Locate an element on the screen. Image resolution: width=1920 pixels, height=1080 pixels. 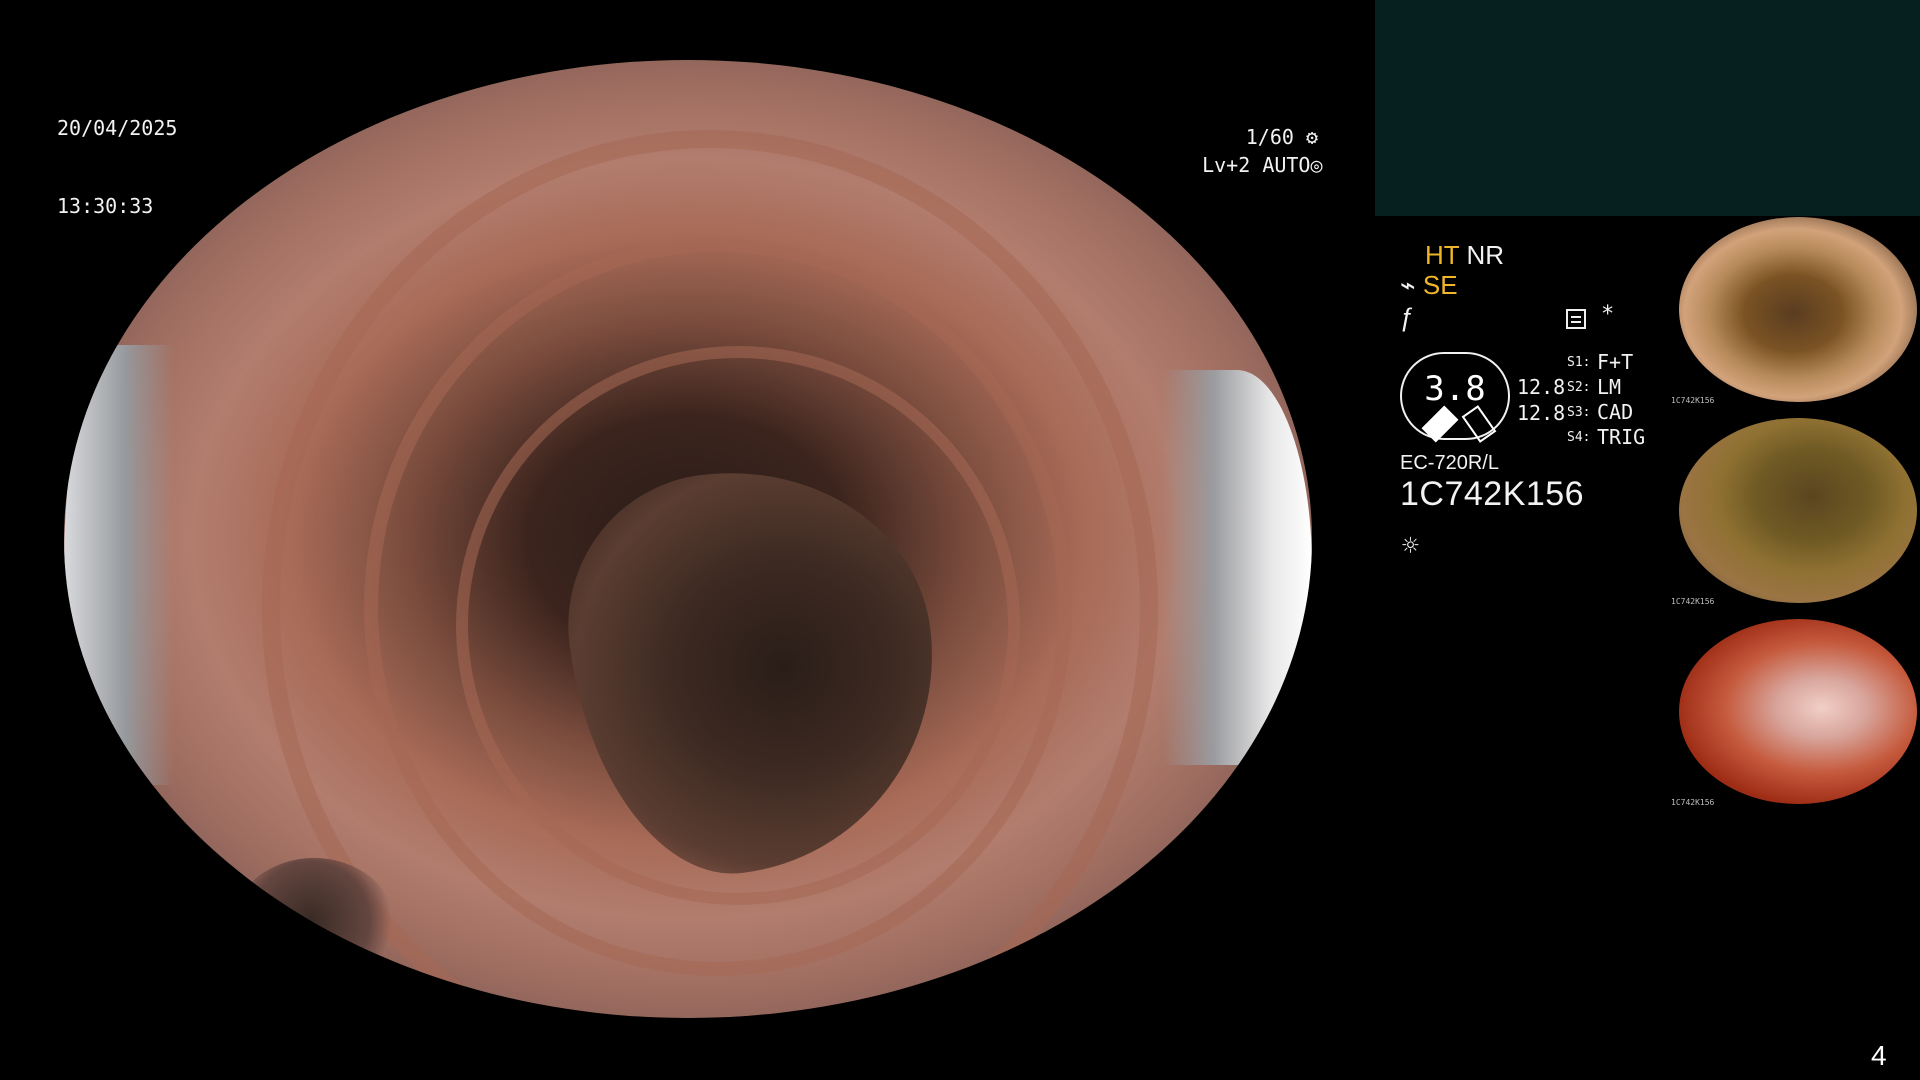
se-label: SE is located at coordinates (1440, 285).